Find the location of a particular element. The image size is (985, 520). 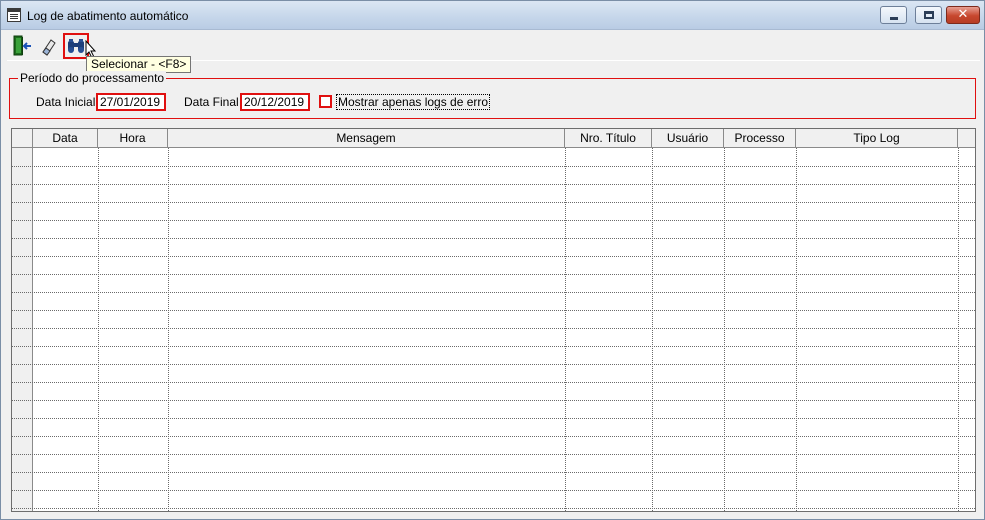

exit-button is located at coordinates (23, 46).